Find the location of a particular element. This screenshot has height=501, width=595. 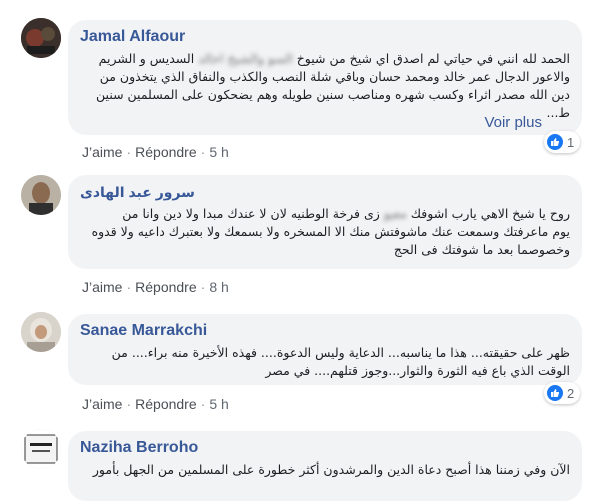

timestamp: 8 h is located at coordinates (218, 287).